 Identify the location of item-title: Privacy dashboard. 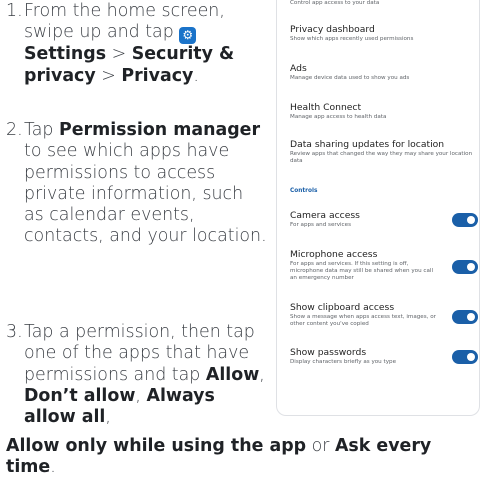
(332, 29).